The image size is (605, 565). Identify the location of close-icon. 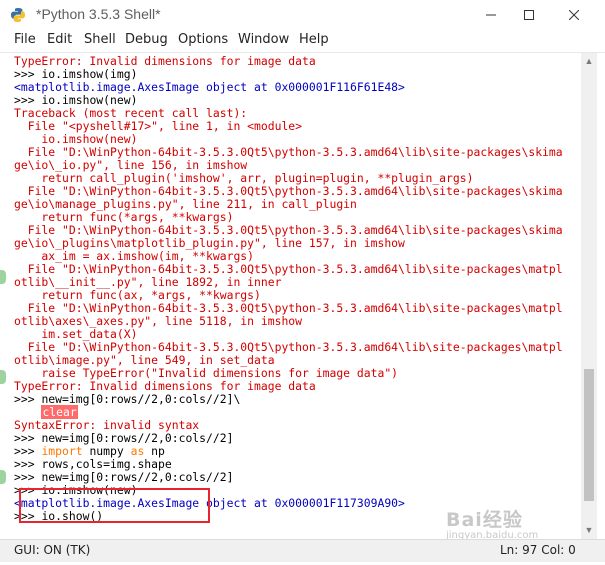
(574, 15).